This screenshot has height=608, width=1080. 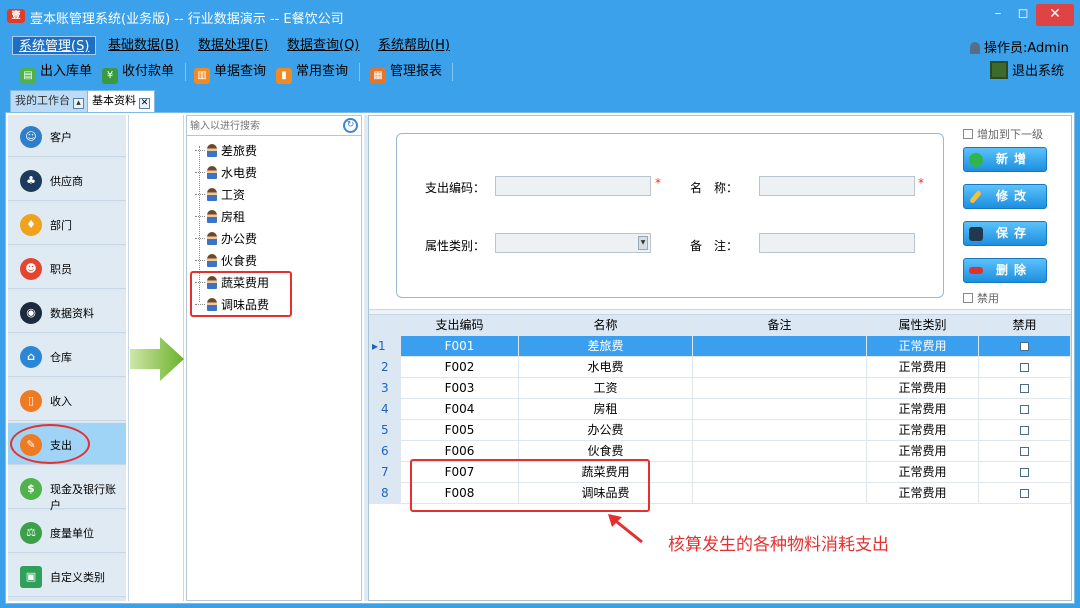 What do you see at coordinates (606, 325) in the screenshot?
I see `col-header-name: 名称` at bounding box center [606, 325].